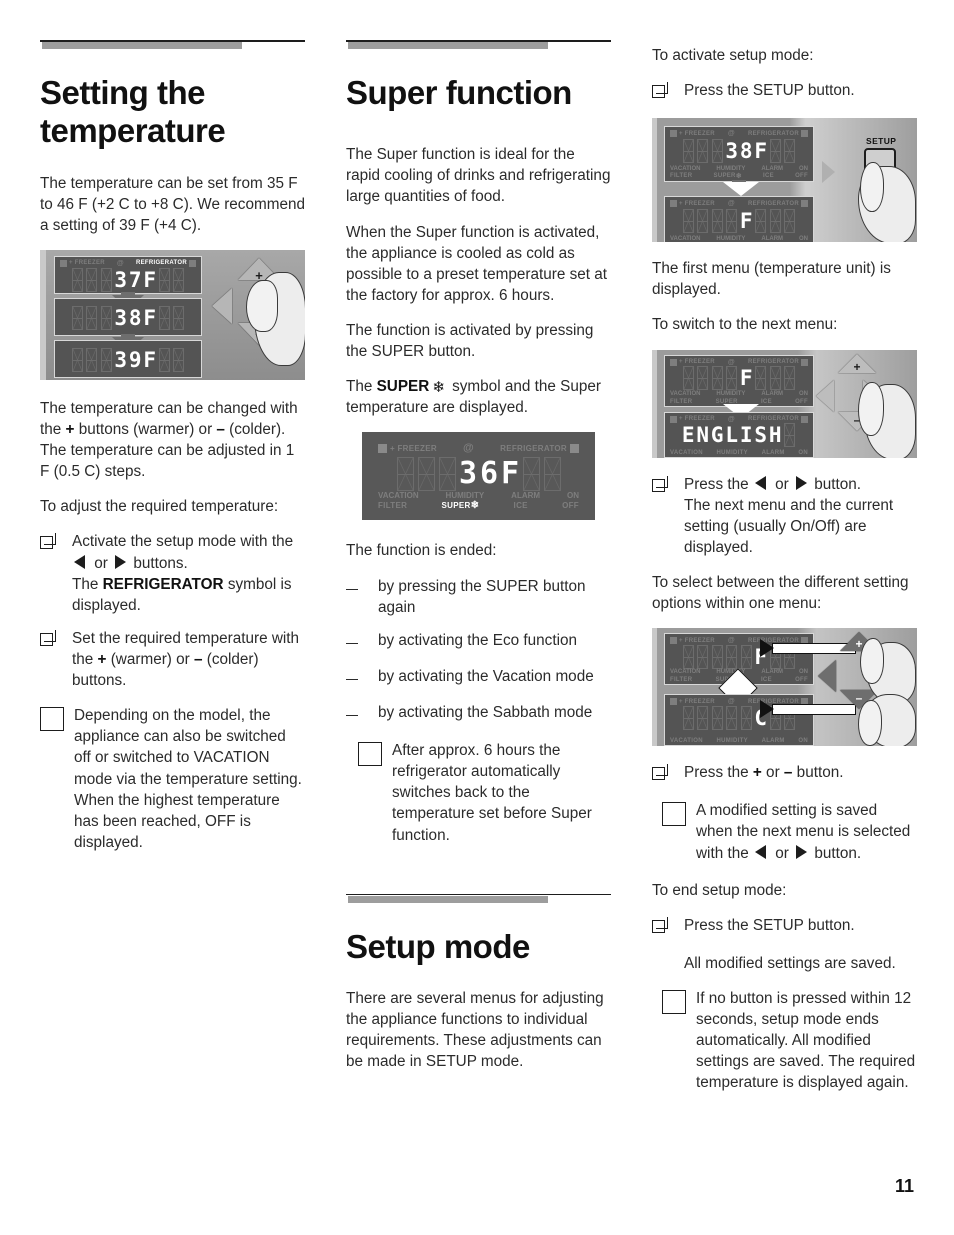 The width and height of the screenshot is (954, 1235). Describe the element at coordinates (772, 773) in the screenshot. I see `bullet-mid: or` at that location.